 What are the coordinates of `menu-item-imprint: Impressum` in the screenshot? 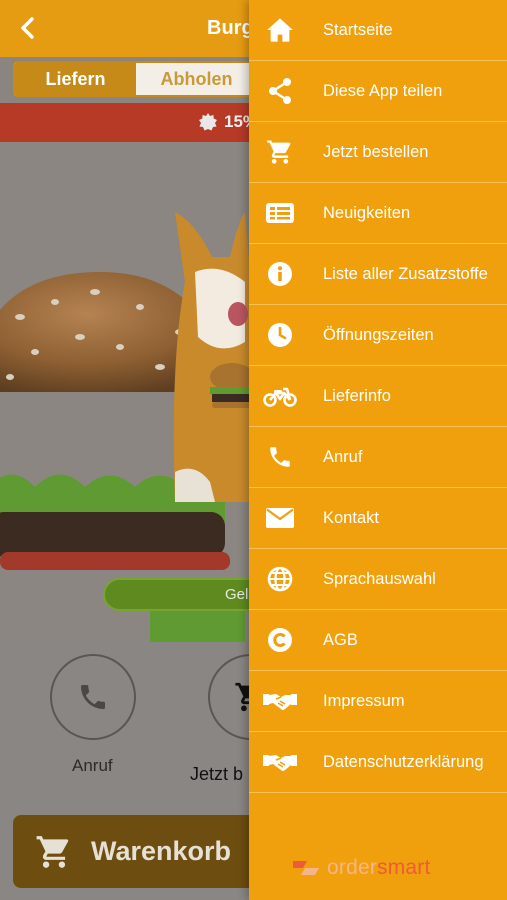 It's located at (378, 701).